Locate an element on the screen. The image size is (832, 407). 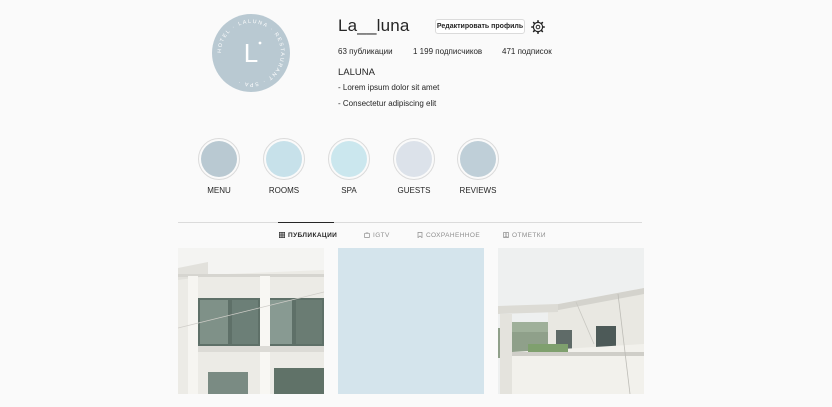
profile-username: La__luna is located at coordinates (374, 25).